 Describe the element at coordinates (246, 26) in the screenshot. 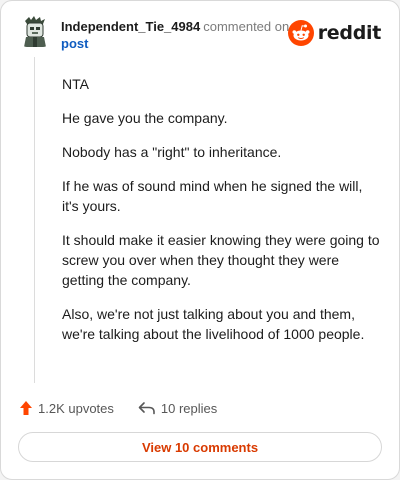

I see `commented-on-label: commented on` at that location.